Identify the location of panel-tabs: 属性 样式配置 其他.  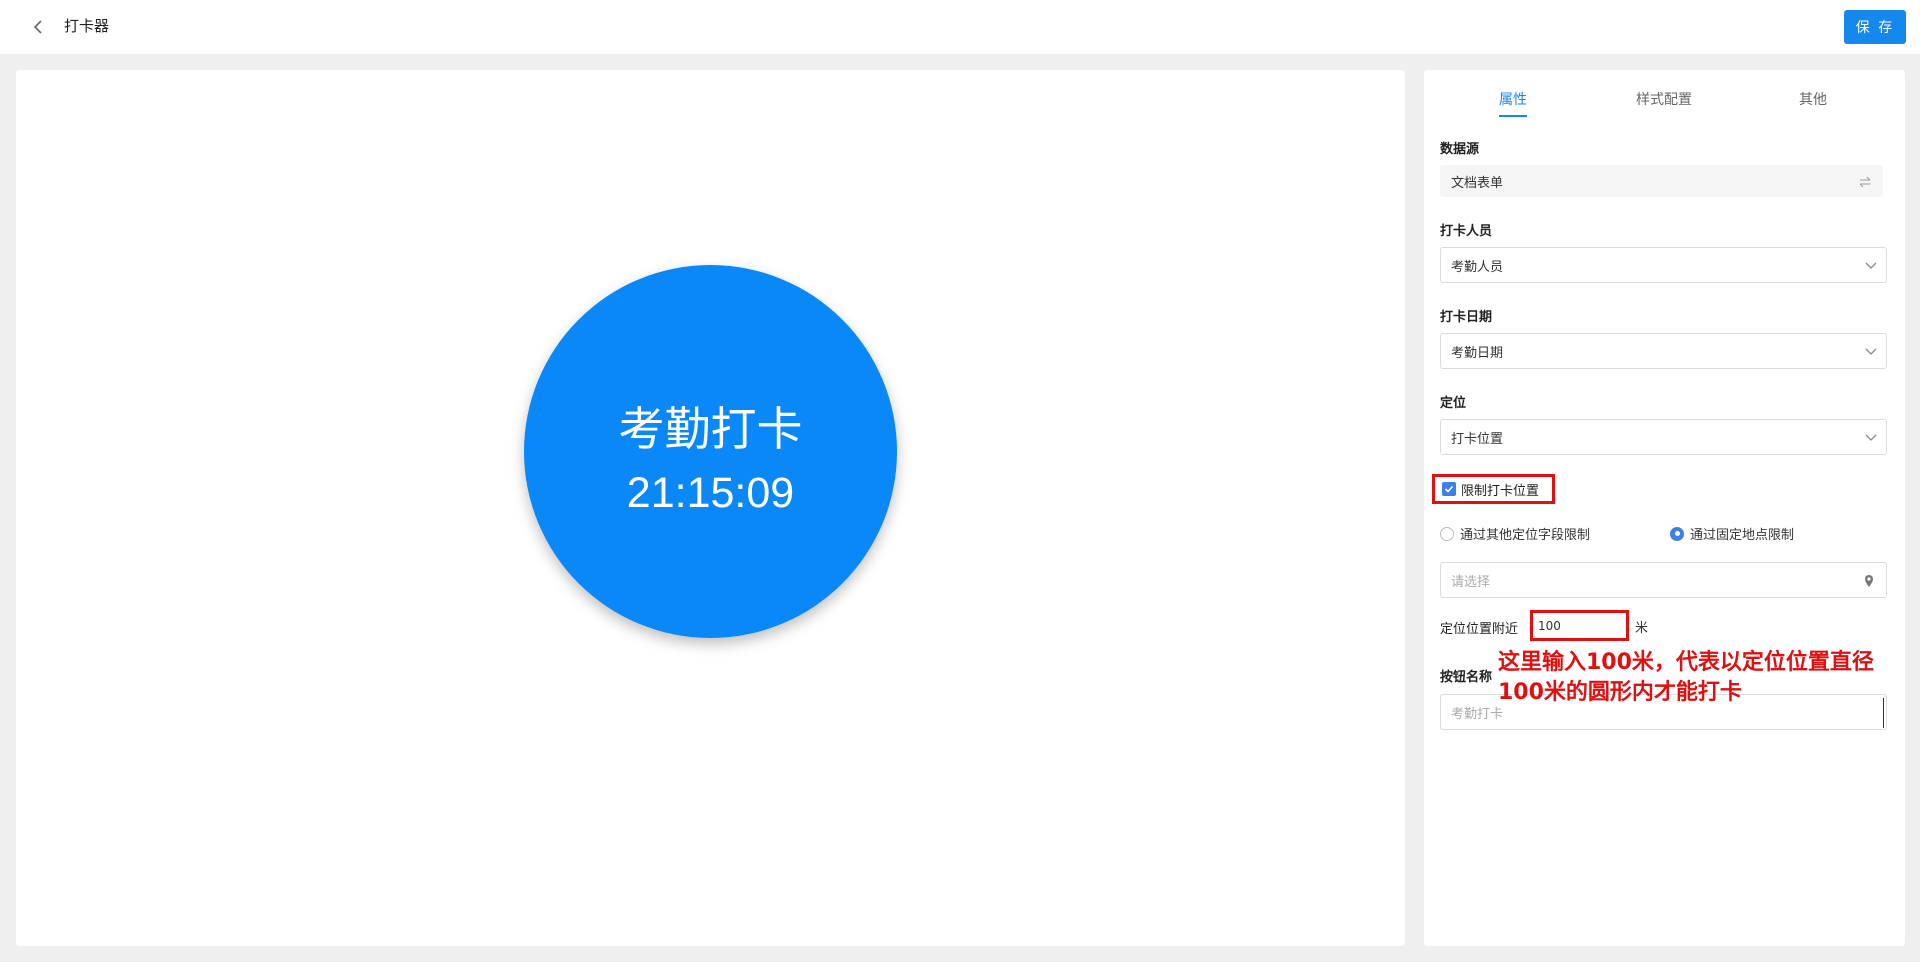
(1664, 94).